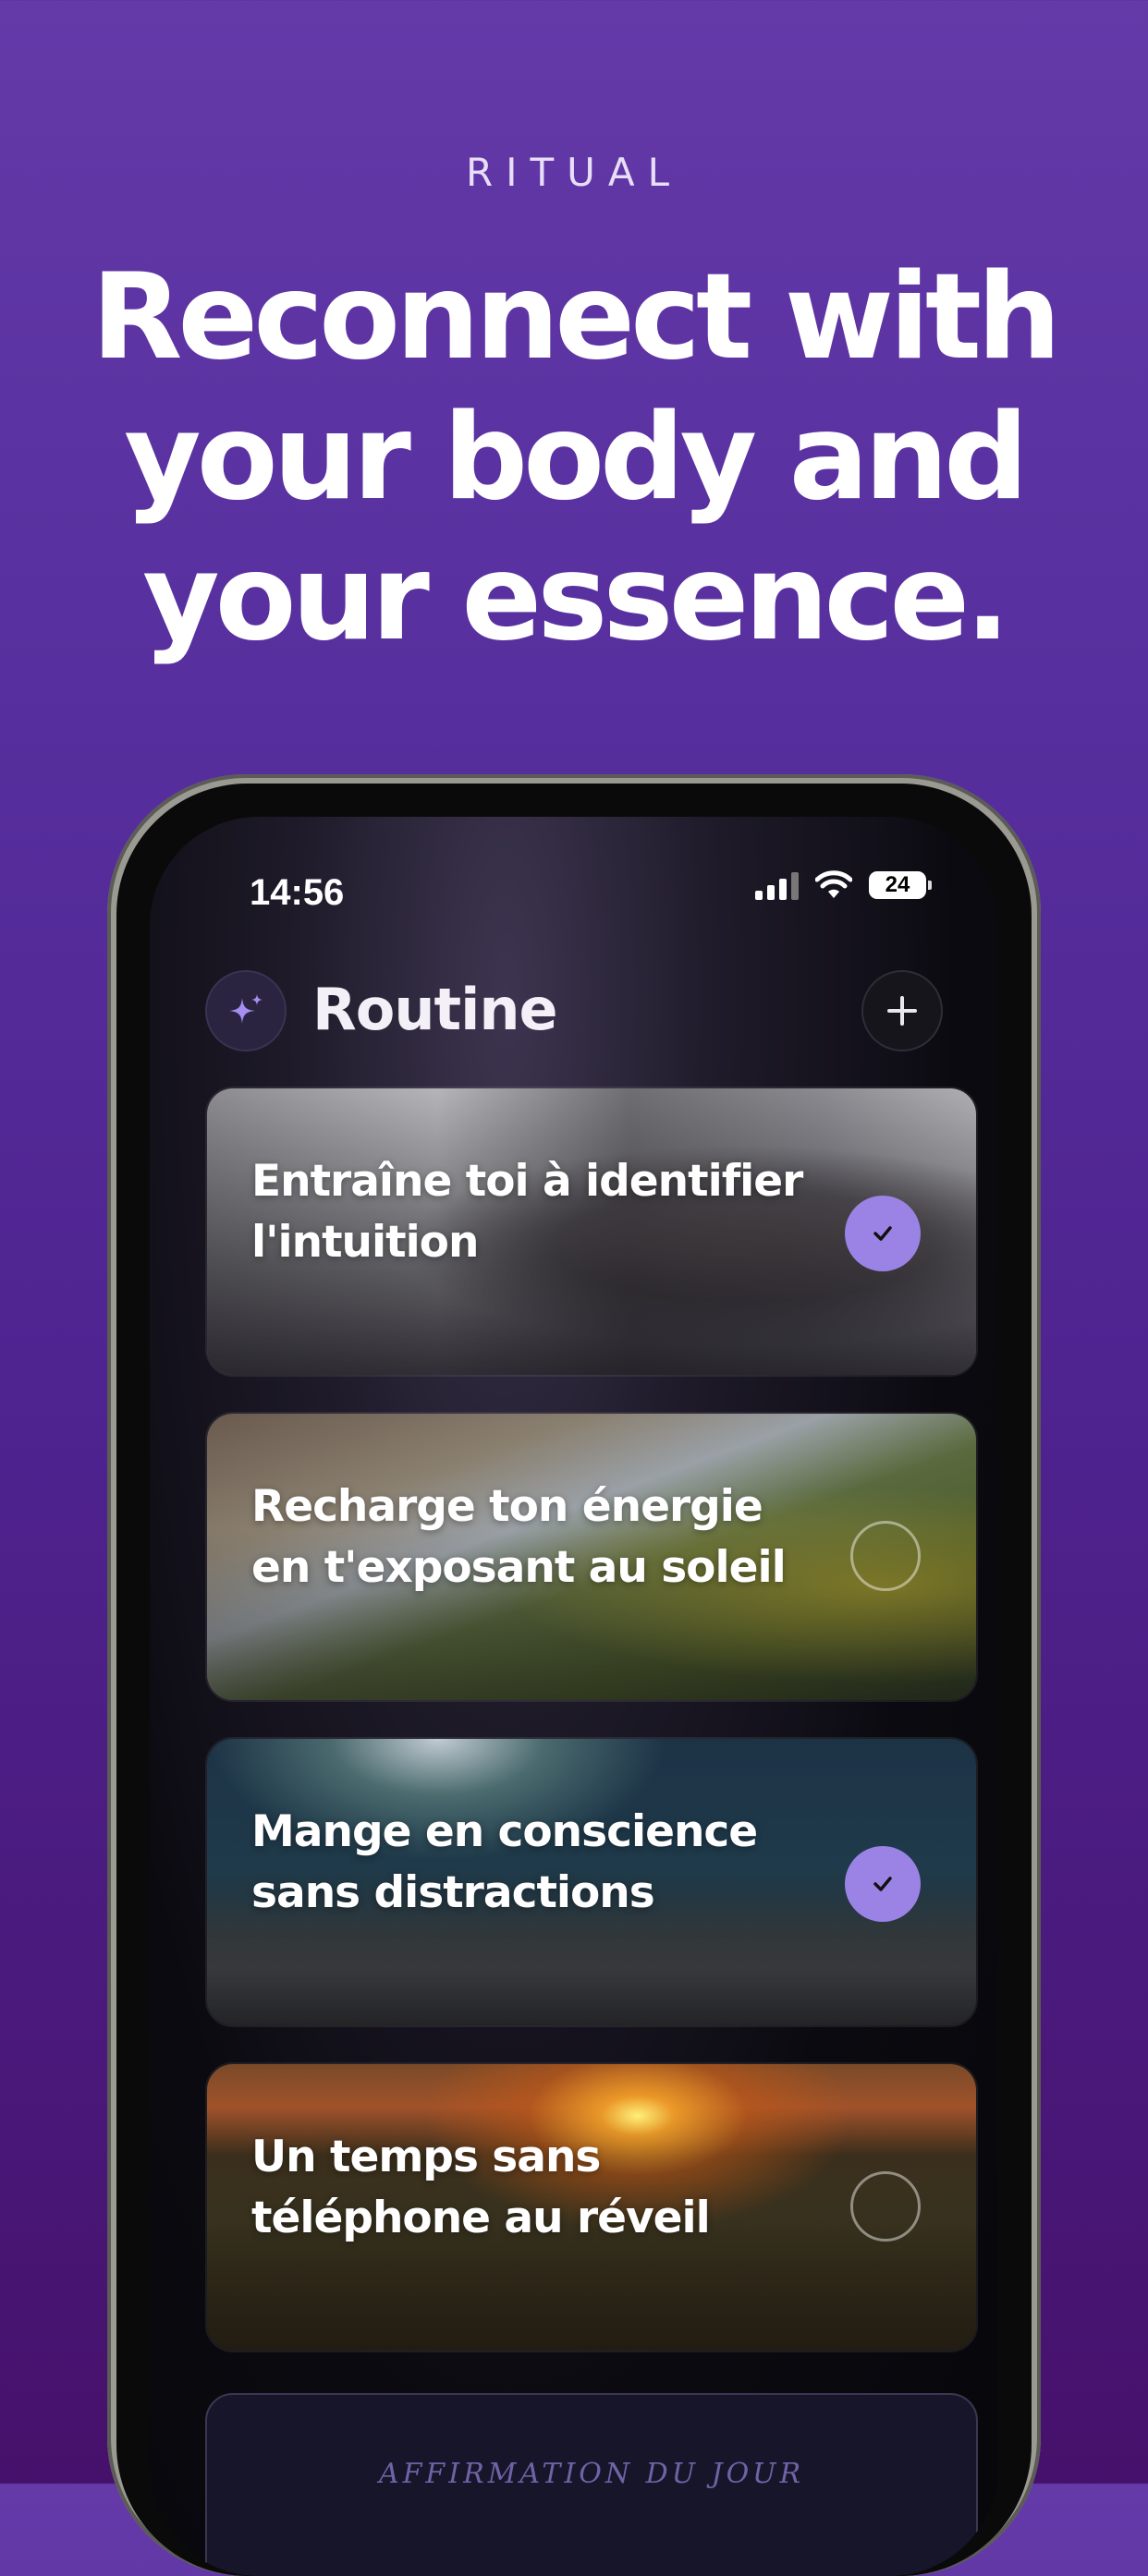 The width and height of the screenshot is (1148, 2576). What do you see at coordinates (507, 1506) in the screenshot?
I see `card-title-line: Recharge ton énergie` at bounding box center [507, 1506].